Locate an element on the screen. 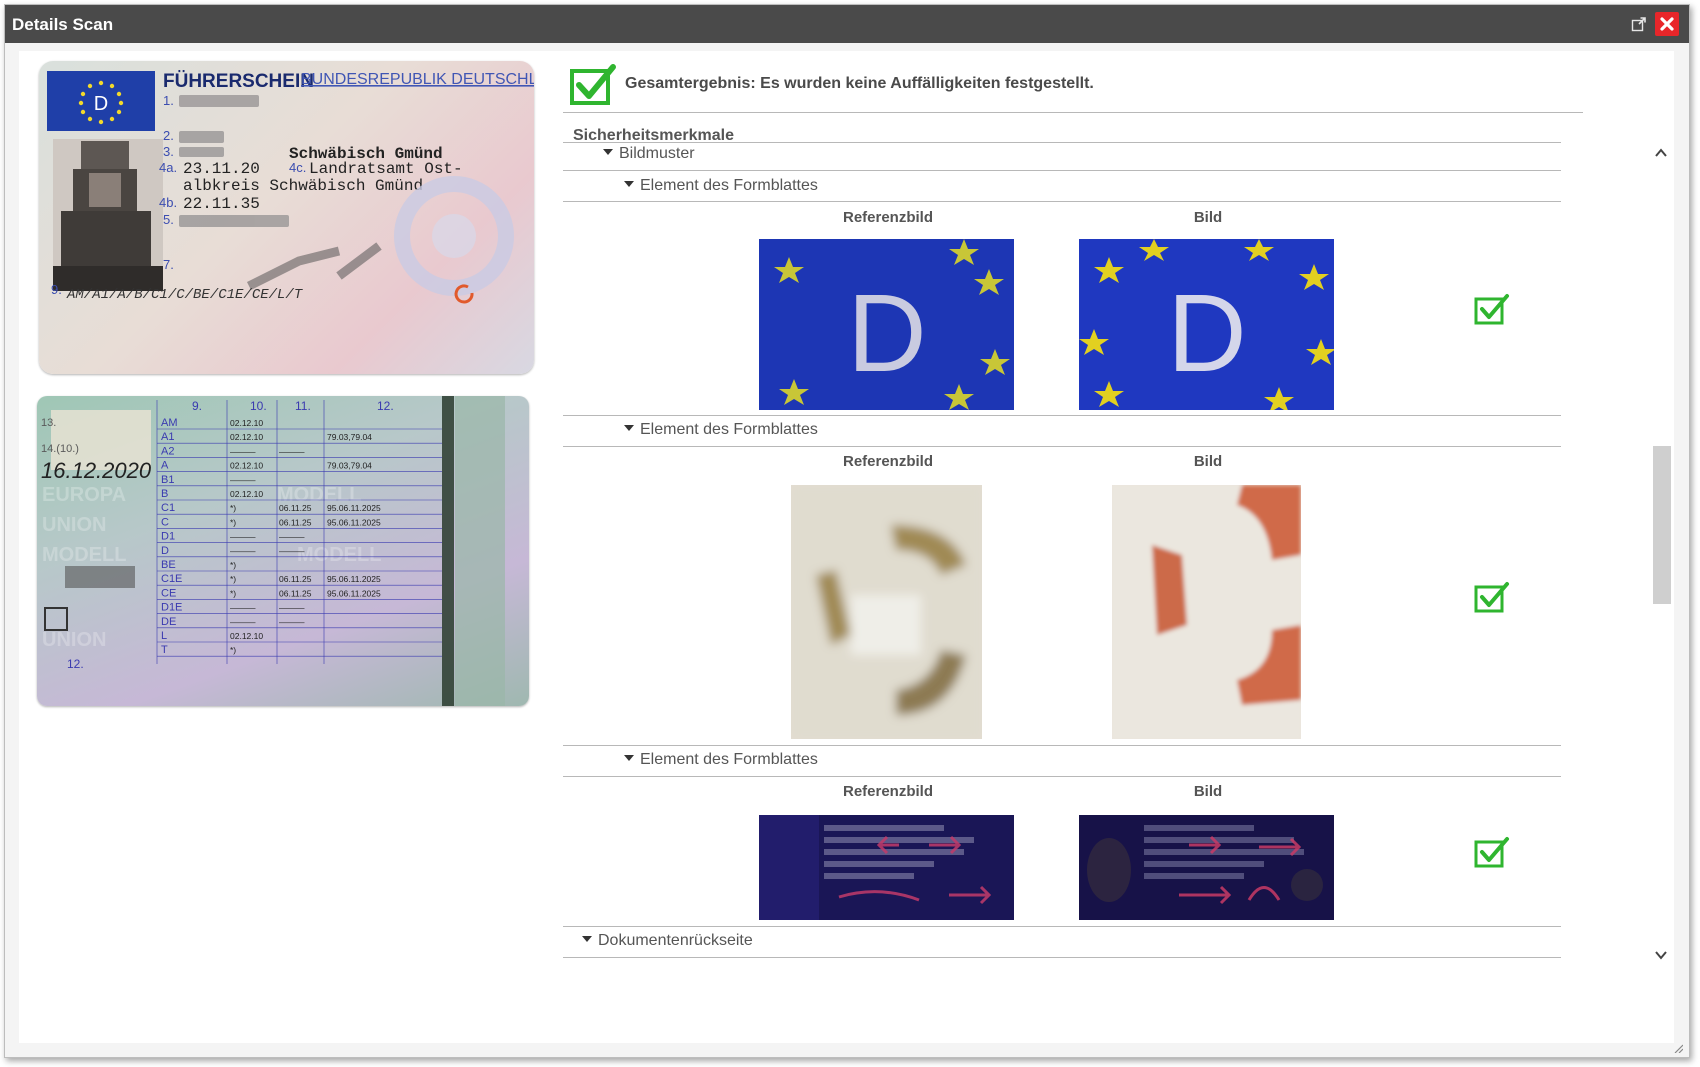 The image size is (1700, 1067). svg-text: 4b. is located at coordinates (168, 202).